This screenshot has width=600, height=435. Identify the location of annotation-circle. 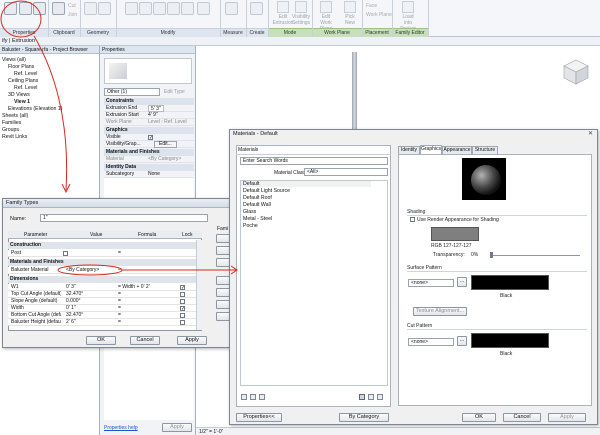
(21, 19).